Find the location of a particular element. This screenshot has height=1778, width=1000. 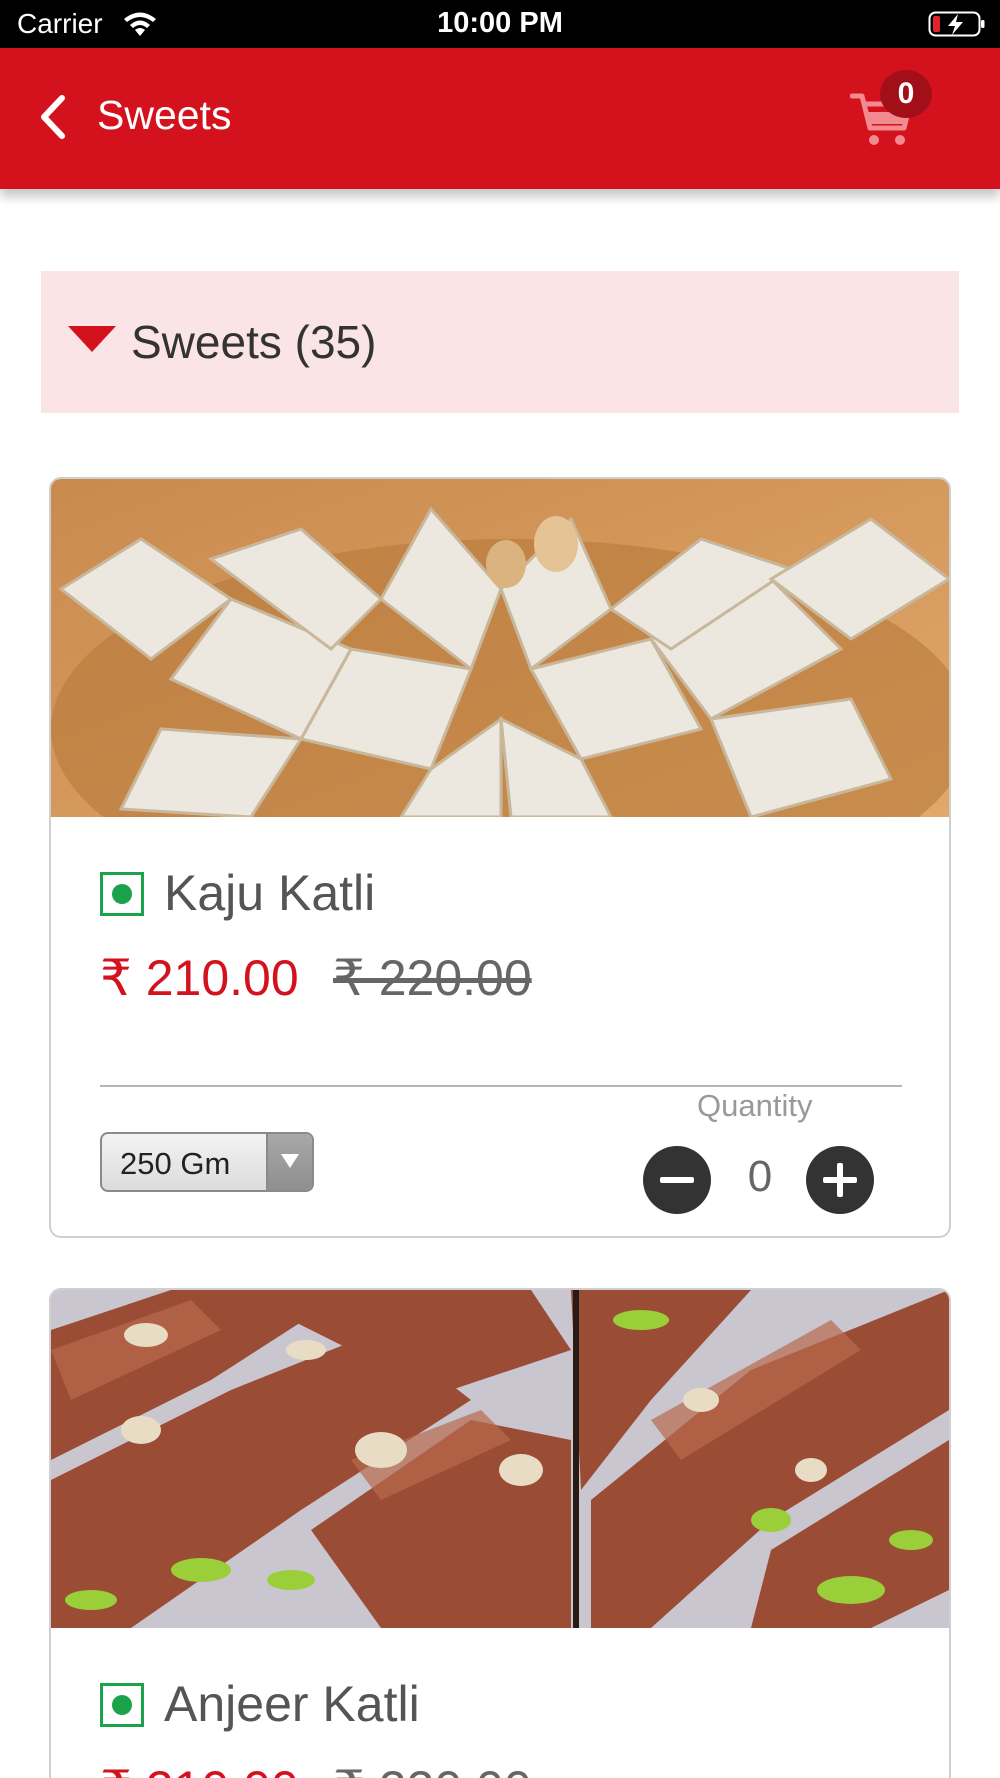

divider is located at coordinates (501, 1086).